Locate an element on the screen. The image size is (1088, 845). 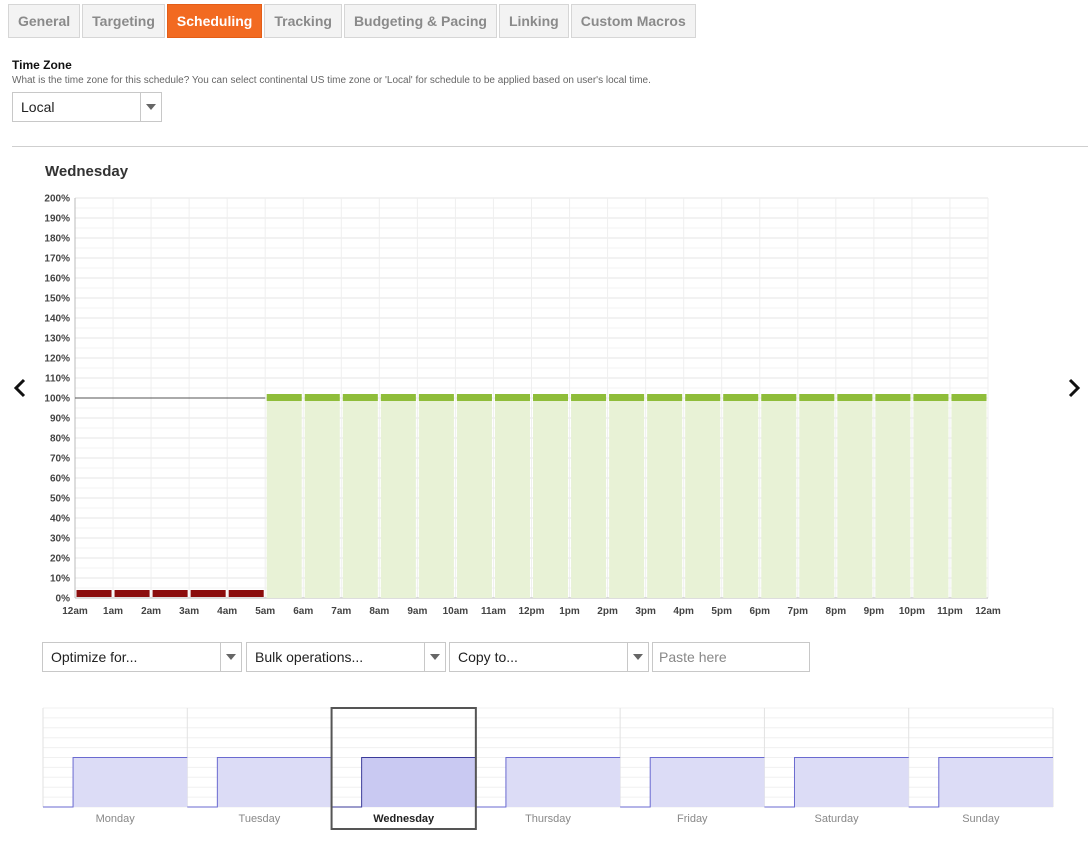
x-tick-label: 6am is located at coordinates (303, 611).